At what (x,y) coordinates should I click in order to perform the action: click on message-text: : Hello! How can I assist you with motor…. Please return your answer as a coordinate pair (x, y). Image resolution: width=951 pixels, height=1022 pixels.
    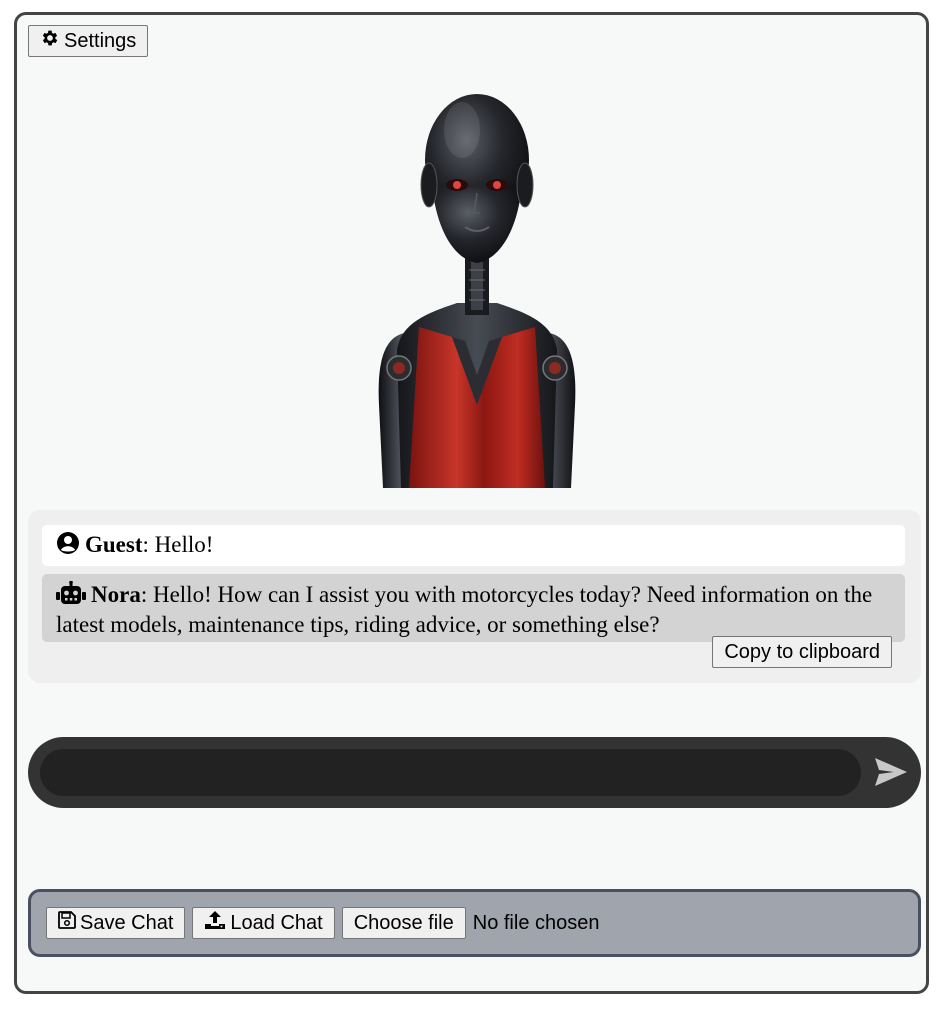
    Looking at the image, I should click on (464, 609).